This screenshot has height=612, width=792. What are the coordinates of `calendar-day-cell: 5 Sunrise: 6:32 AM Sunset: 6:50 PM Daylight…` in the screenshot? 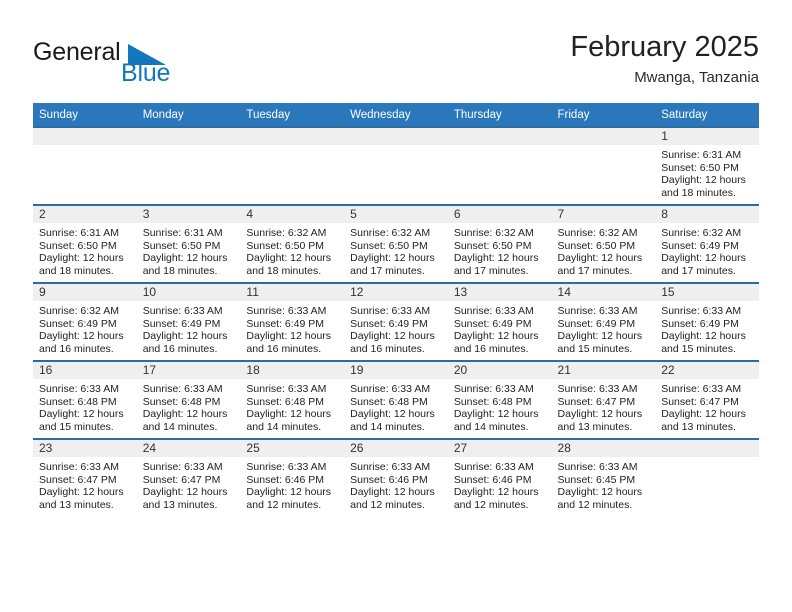 It's located at (396, 243).